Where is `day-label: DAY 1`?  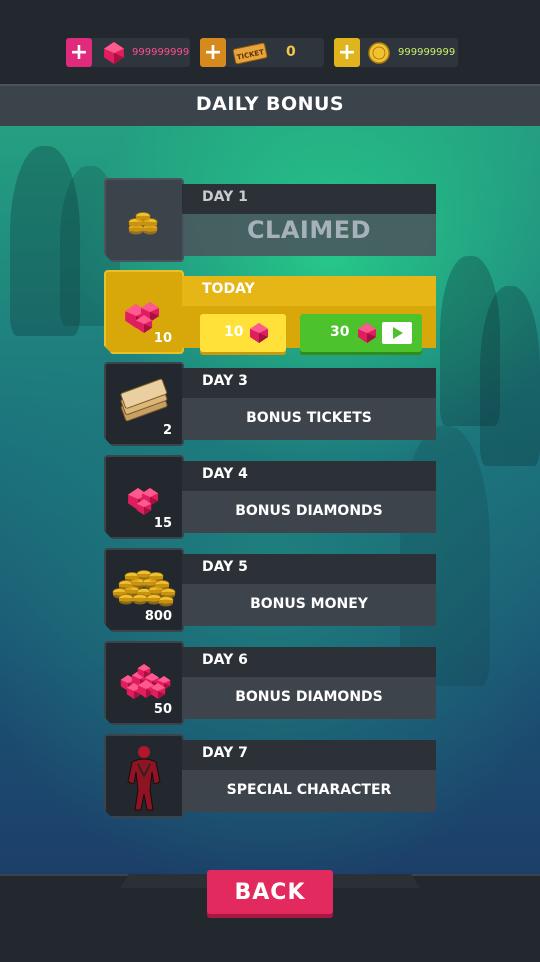
day-label: DAY 1 is located at coordinates (225, 197).